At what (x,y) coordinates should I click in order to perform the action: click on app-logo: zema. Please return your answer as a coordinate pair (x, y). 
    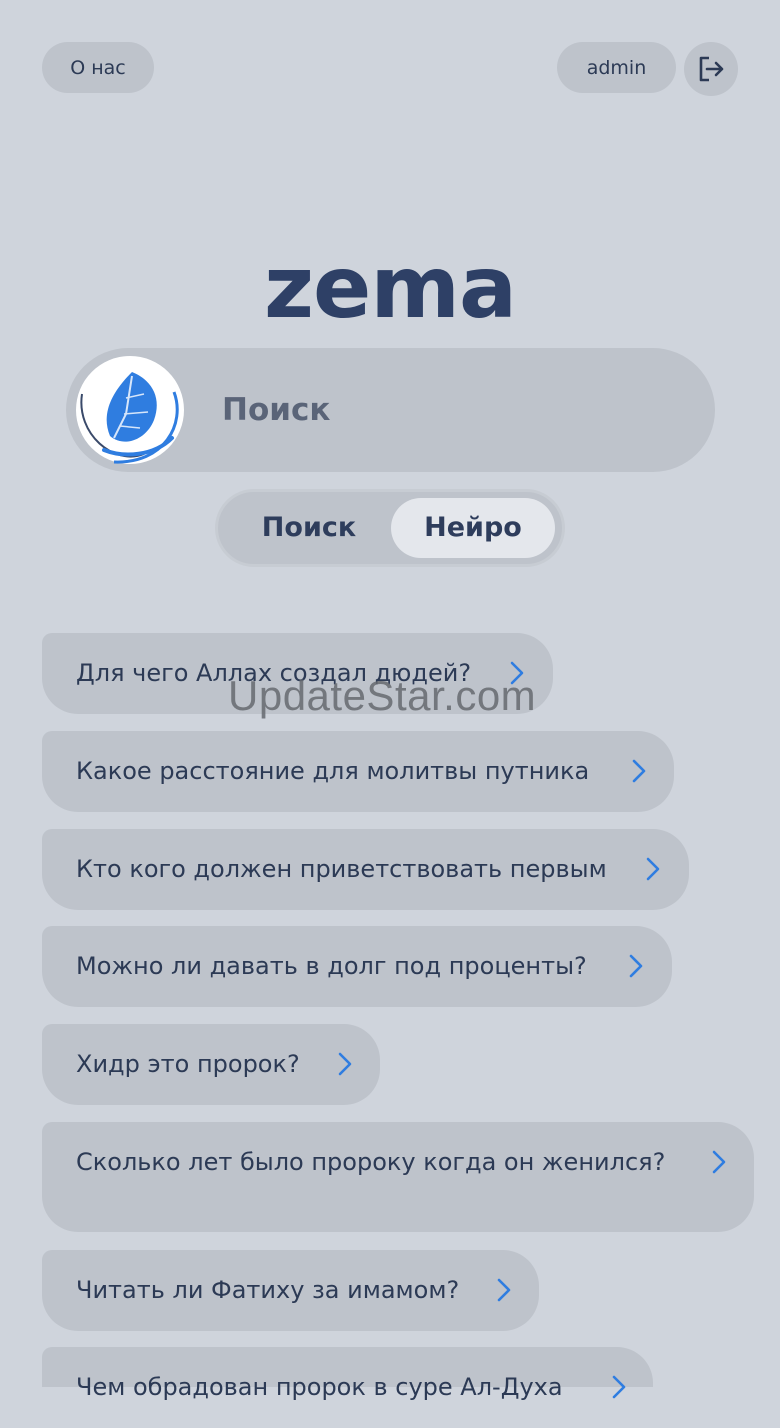
    Looking at the image, I should click on (390, 288).